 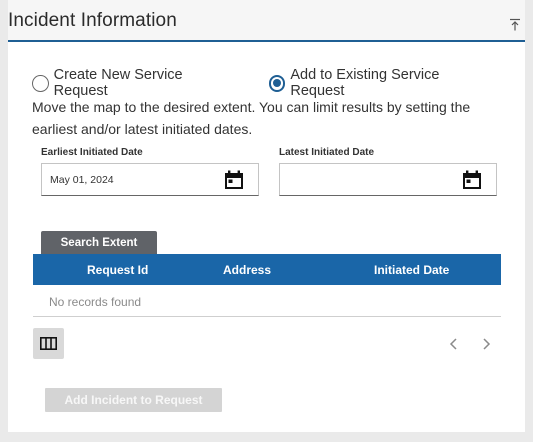 What do you see at coordinates (118, 83) in the screenshot?
I see `create-new-label: Create New Service Request` at bounding box center [118, 83].